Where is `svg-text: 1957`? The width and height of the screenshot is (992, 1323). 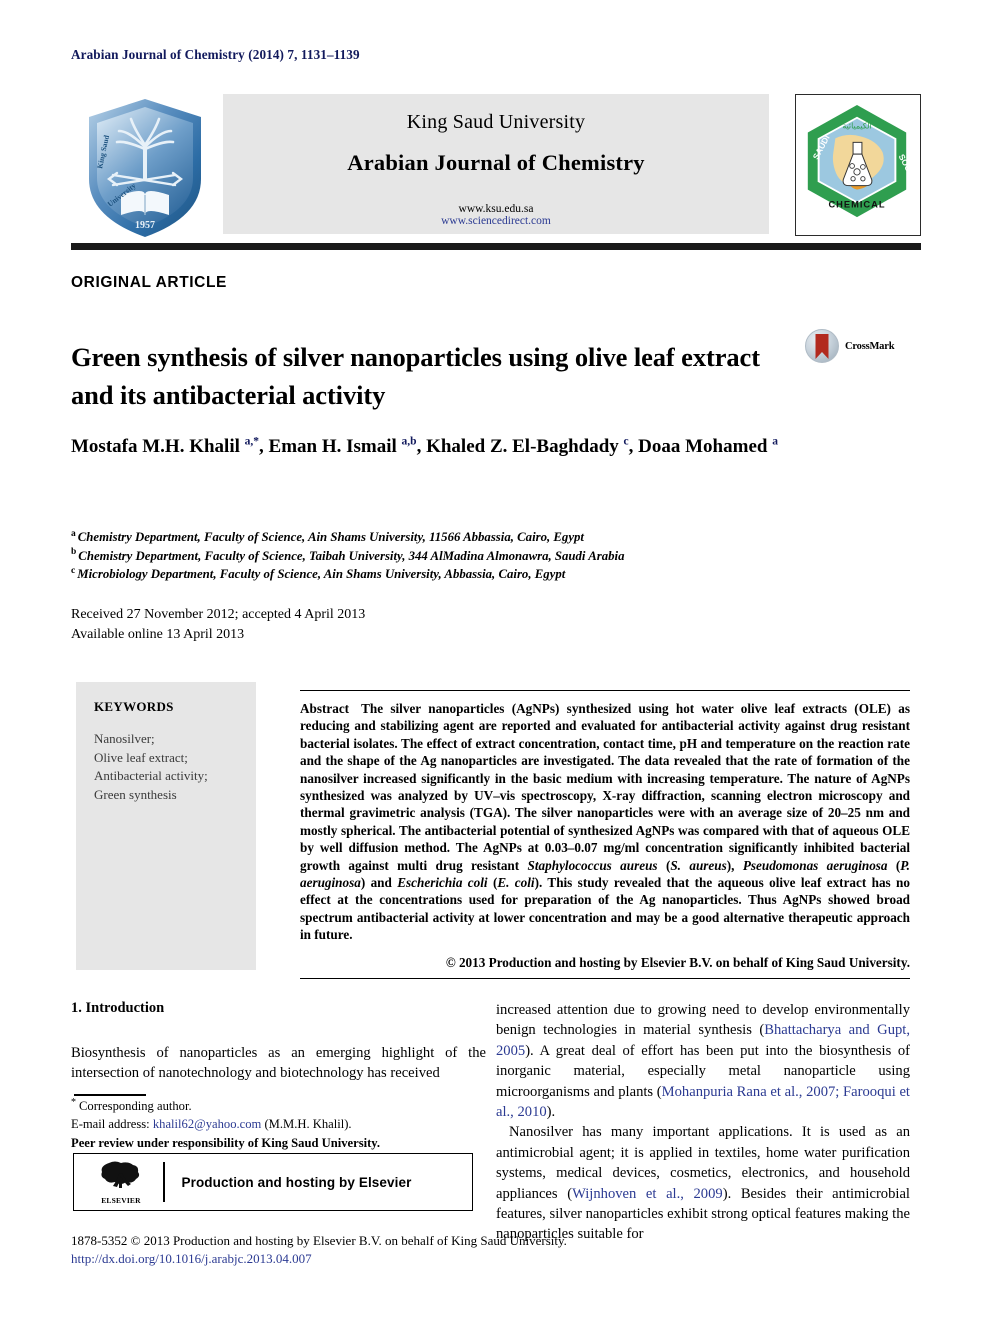
svg-text: 1957 is located at coordinates (145, 225).